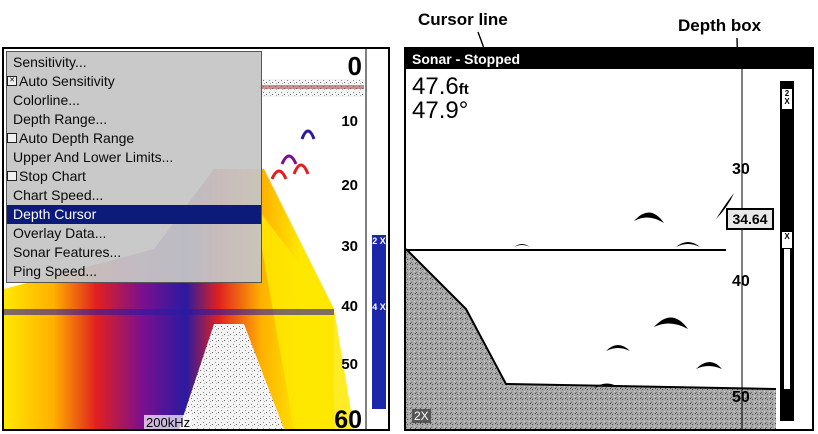  I want to click on depth-label-10: 10, so click(349, 121).